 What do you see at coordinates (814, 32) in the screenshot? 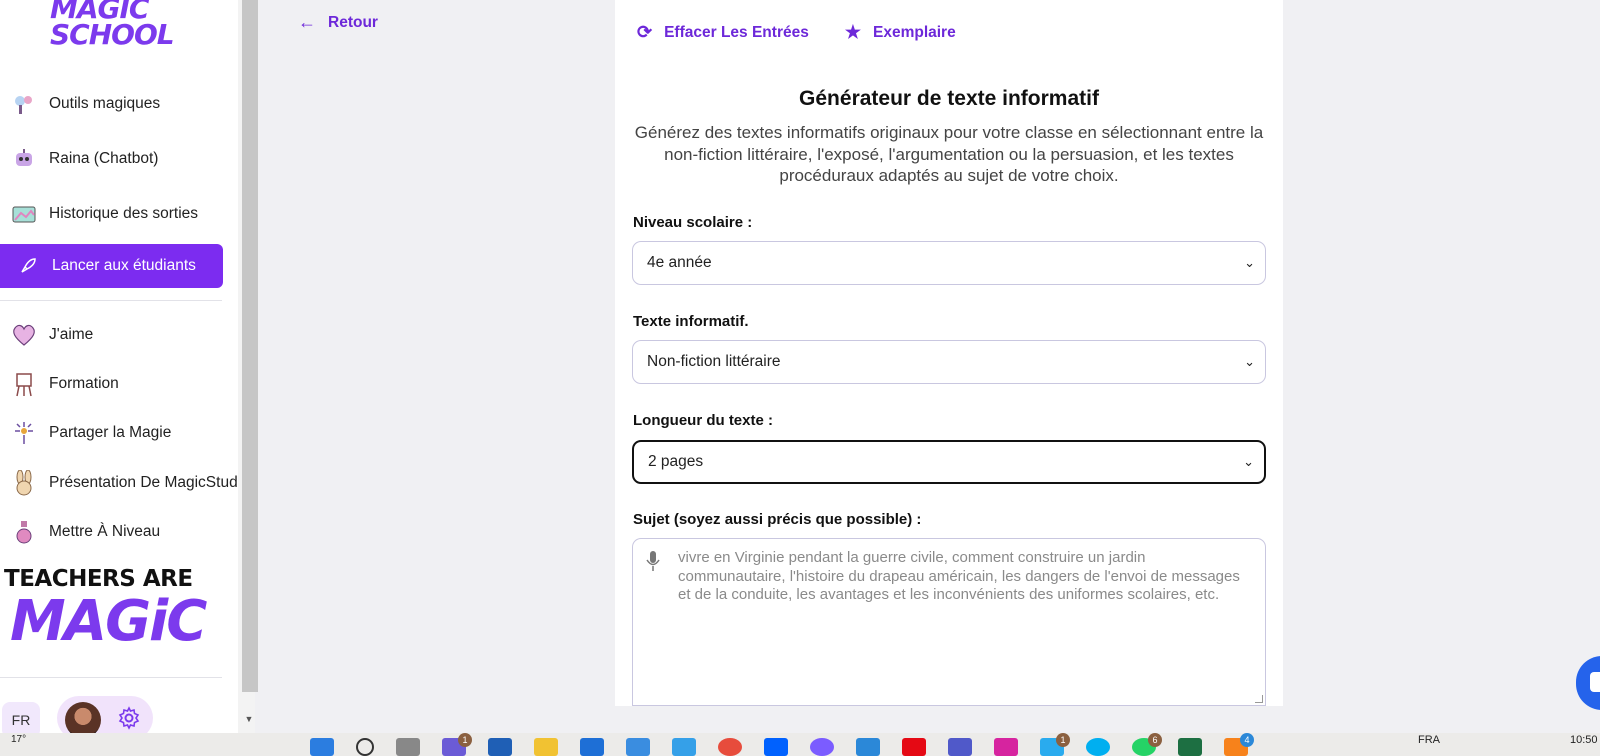
I see `panel-actions: ⟳ Effacer Les Entrées ★ Exemplaire` at bounding box center [814, 32].